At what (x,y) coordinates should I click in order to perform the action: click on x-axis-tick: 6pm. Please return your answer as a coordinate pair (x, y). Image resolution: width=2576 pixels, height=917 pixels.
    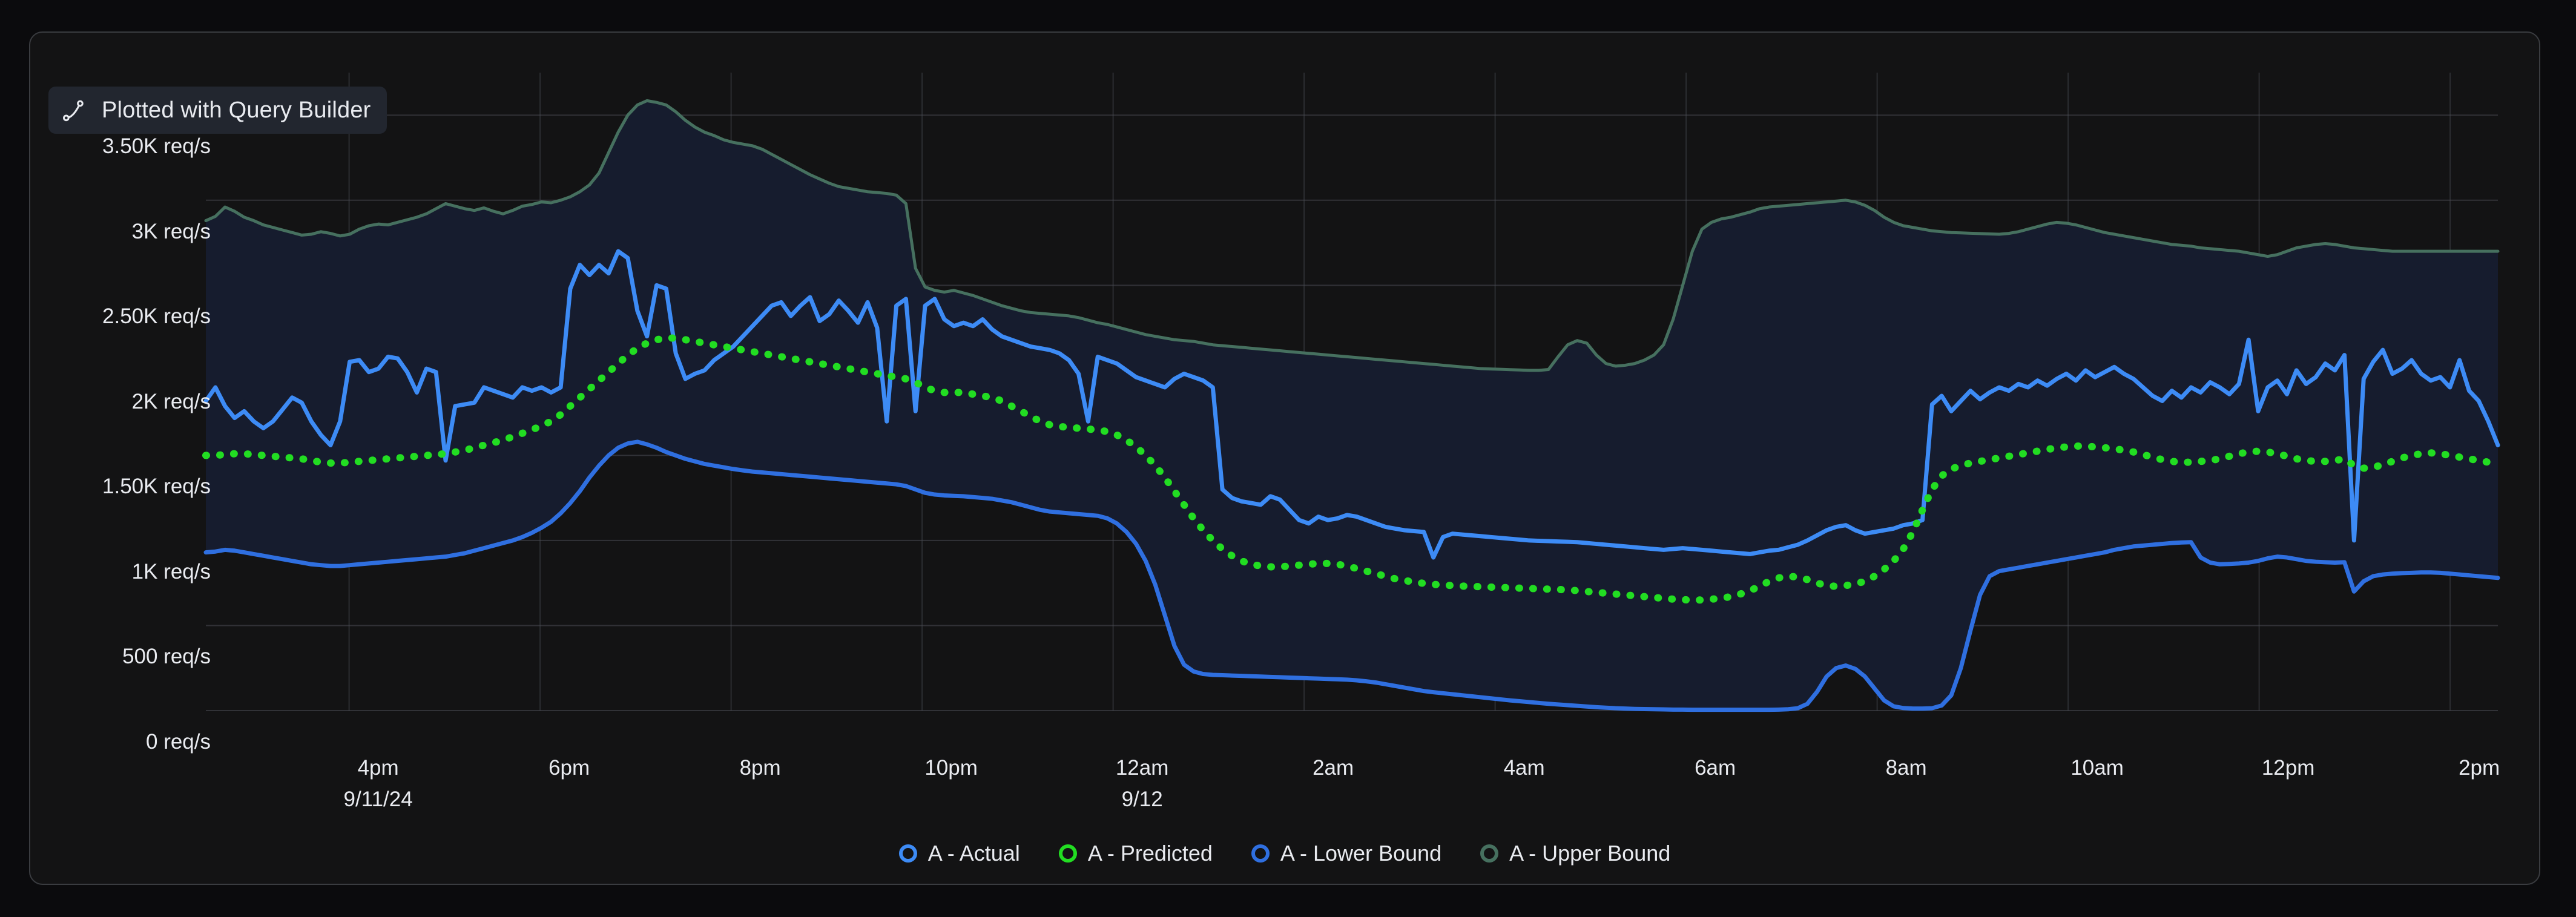
    Looking at the image, I should click on (569, 768).